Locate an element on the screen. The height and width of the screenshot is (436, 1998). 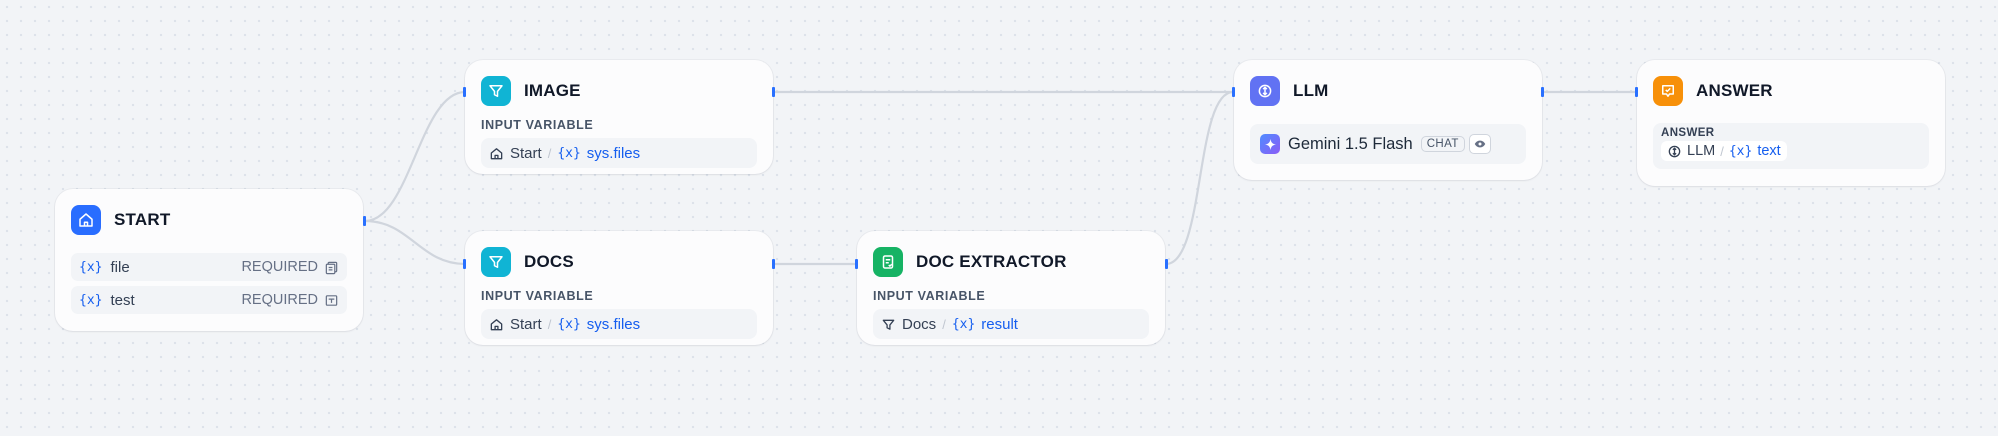
edge-start-docs is located at coordinates (415, 242).